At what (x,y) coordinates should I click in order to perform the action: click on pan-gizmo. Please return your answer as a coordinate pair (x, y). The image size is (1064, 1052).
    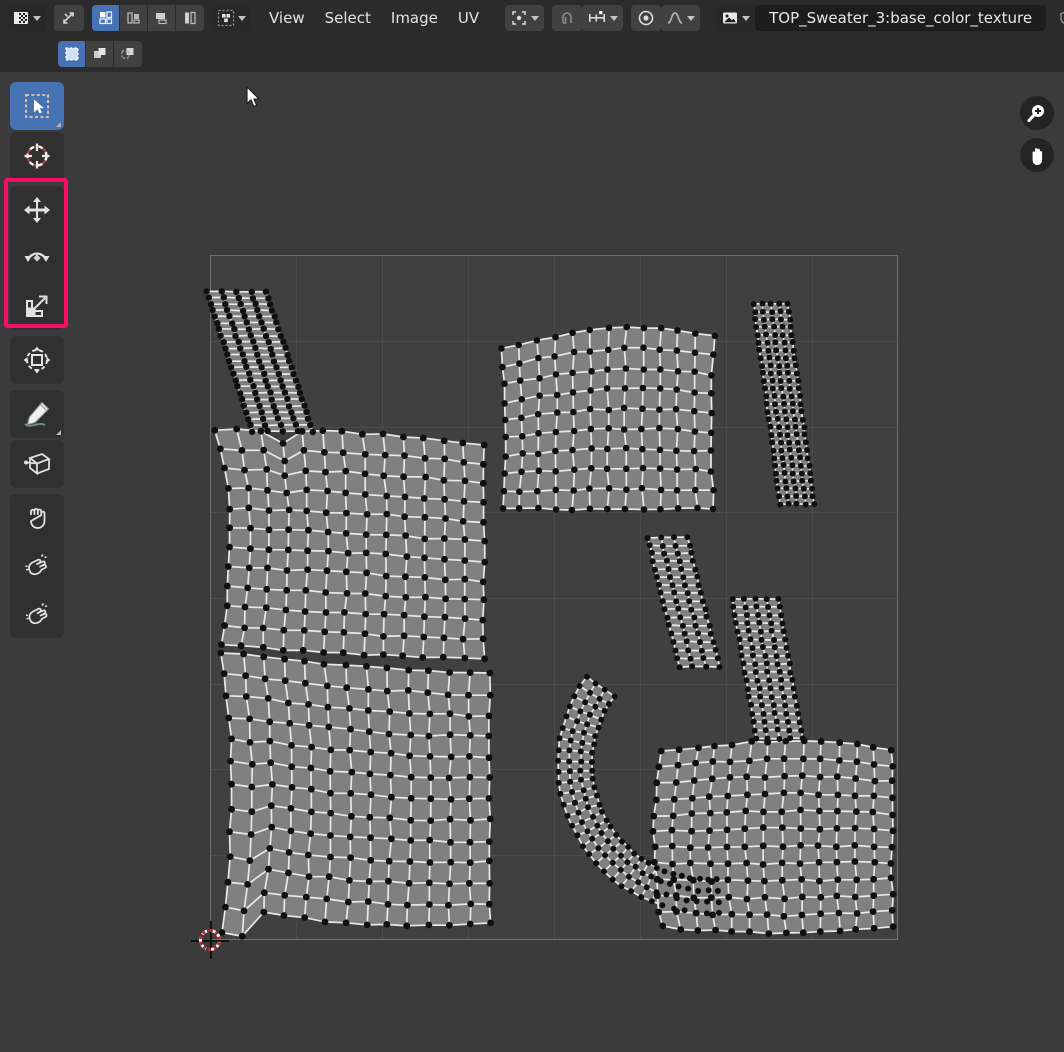
    Looking at the image, I should click on (1037, 155).